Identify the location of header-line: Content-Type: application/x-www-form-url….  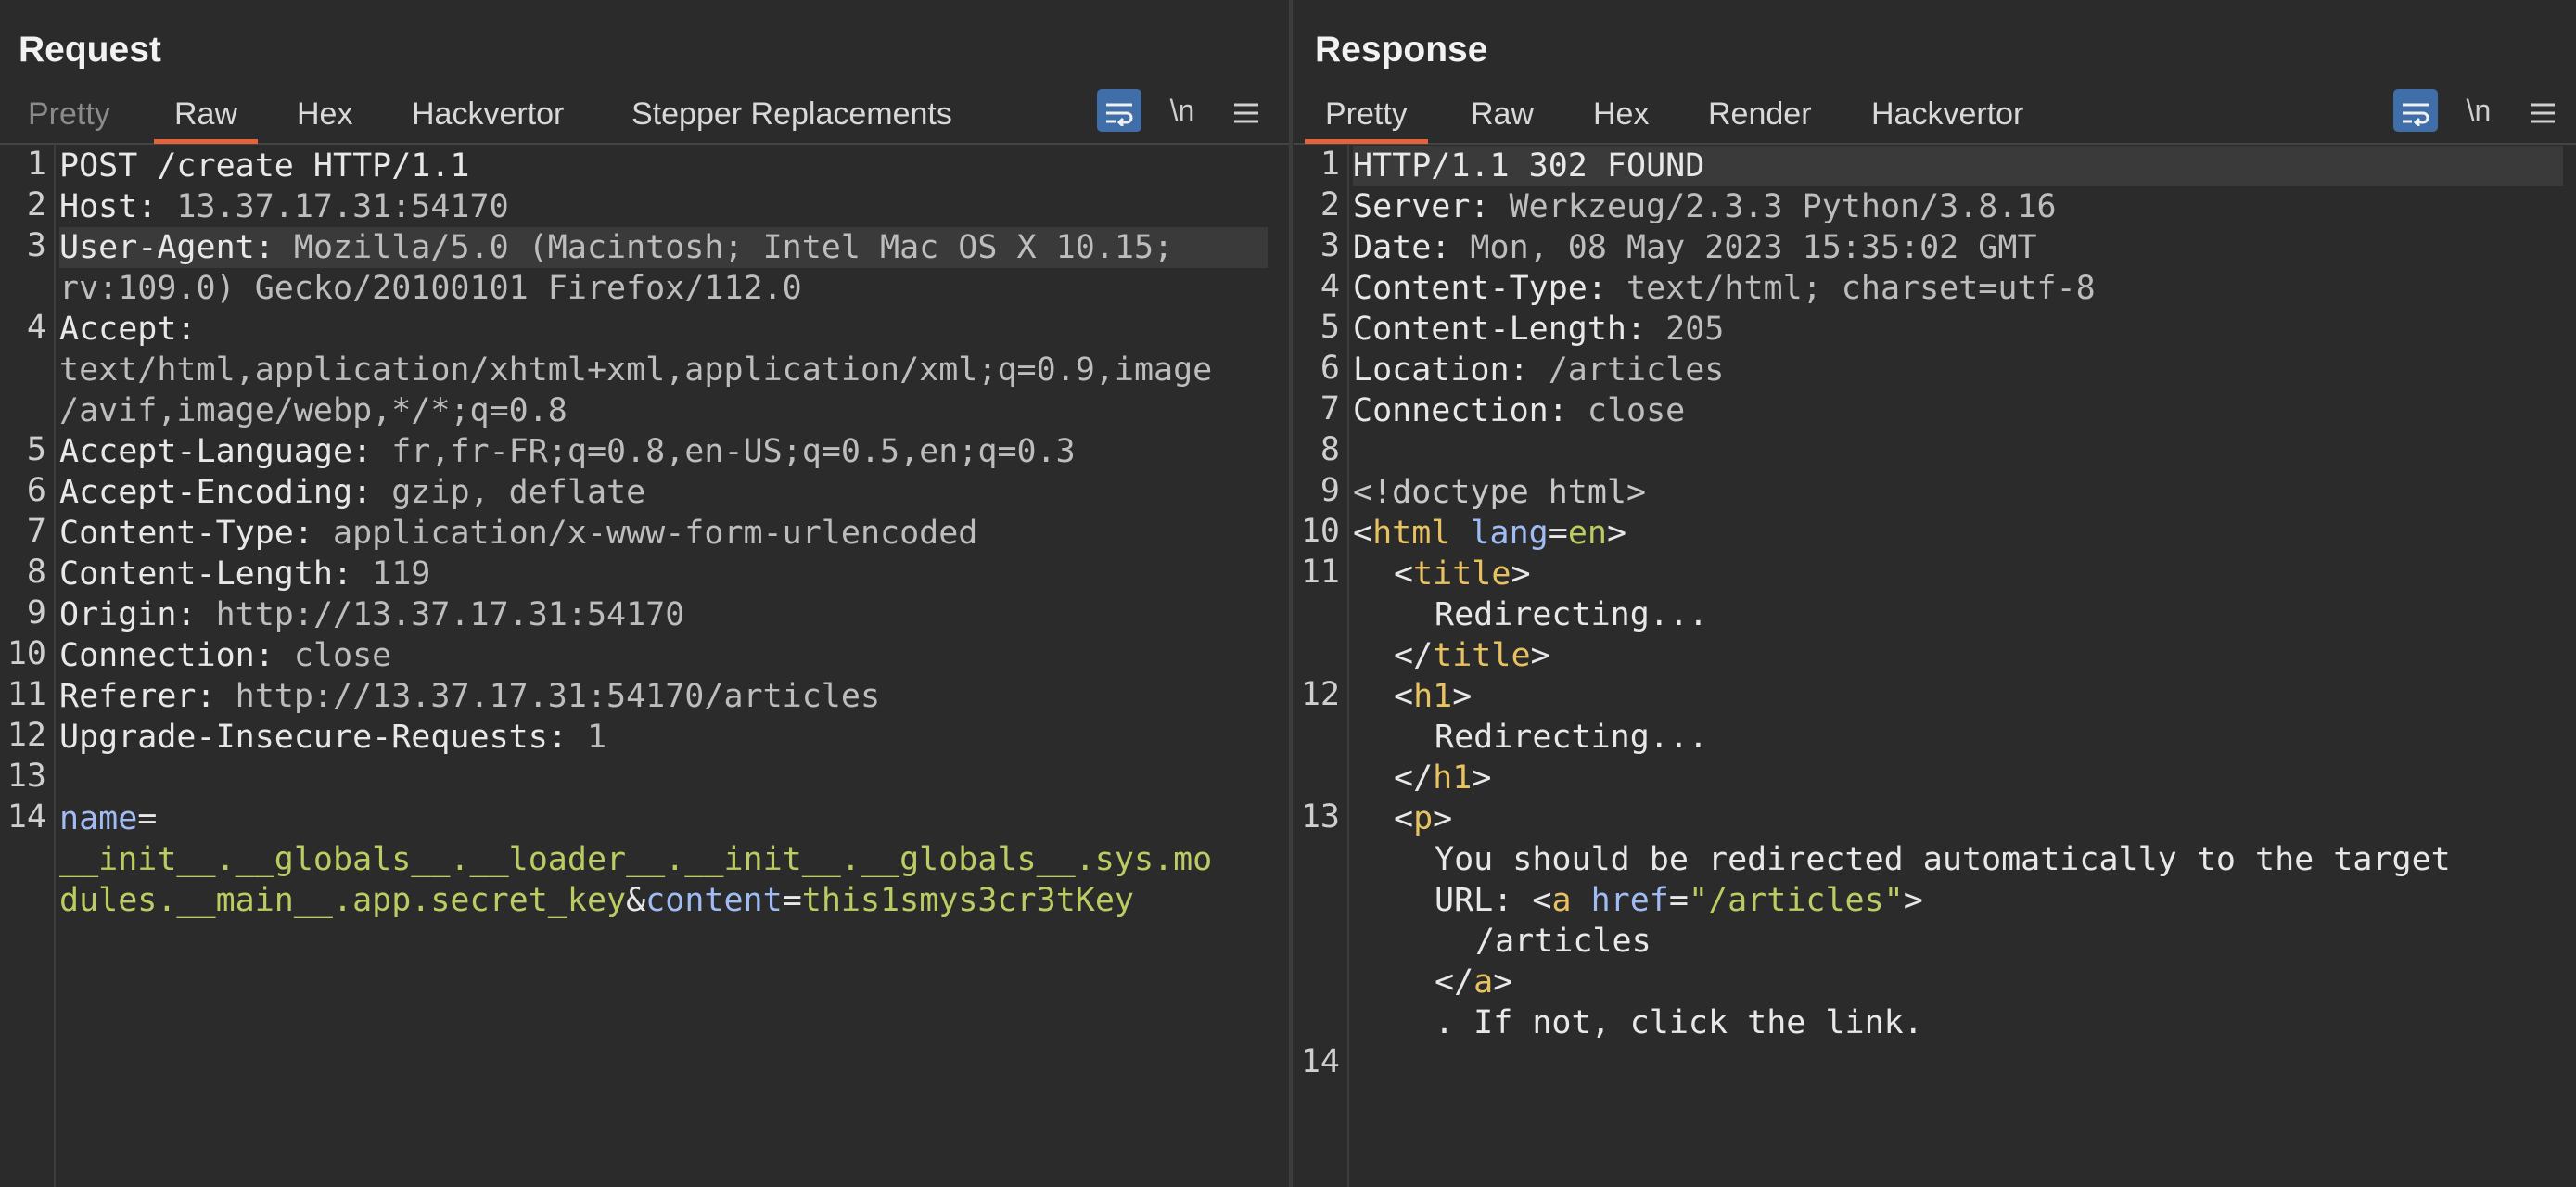
(518, 533).